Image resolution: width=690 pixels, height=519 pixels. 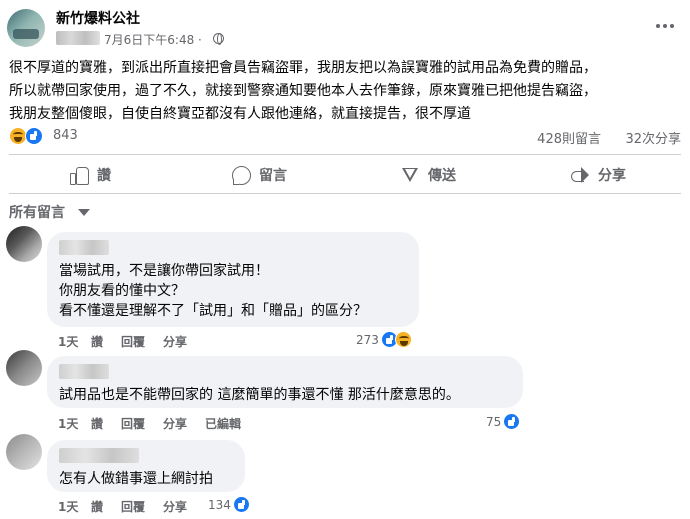 I want to click on thumb-up-icon, so click(x=79, y=175).